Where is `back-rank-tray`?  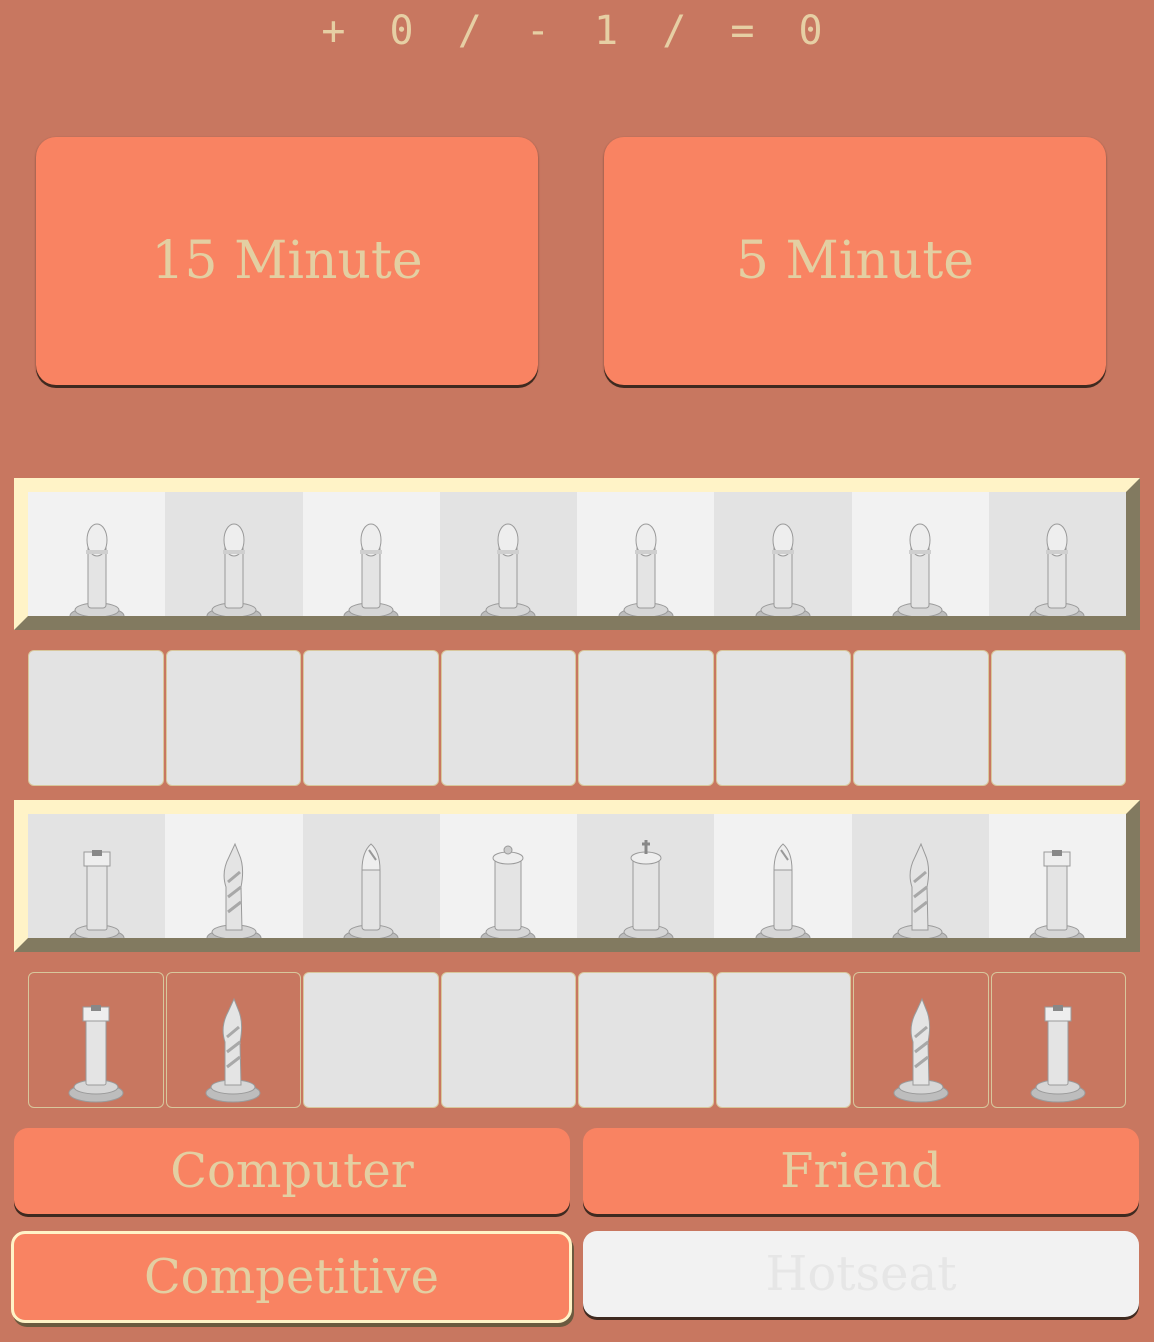
back-rank-tray is located at coordinates (577, 876).